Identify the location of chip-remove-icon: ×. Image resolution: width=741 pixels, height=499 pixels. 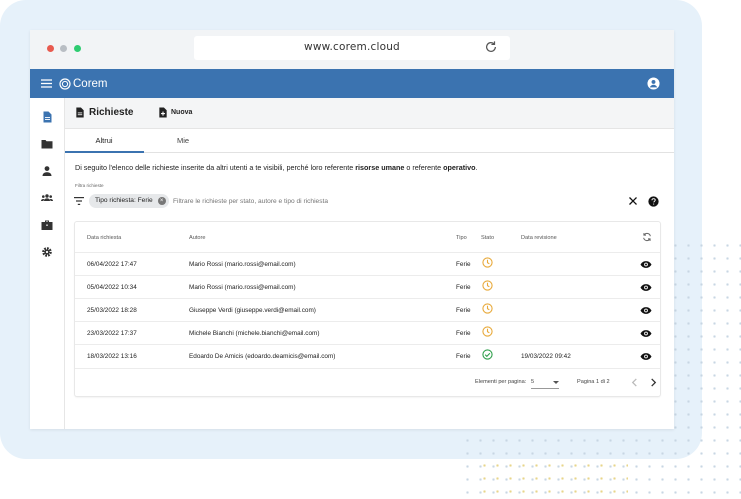
(161, 201).